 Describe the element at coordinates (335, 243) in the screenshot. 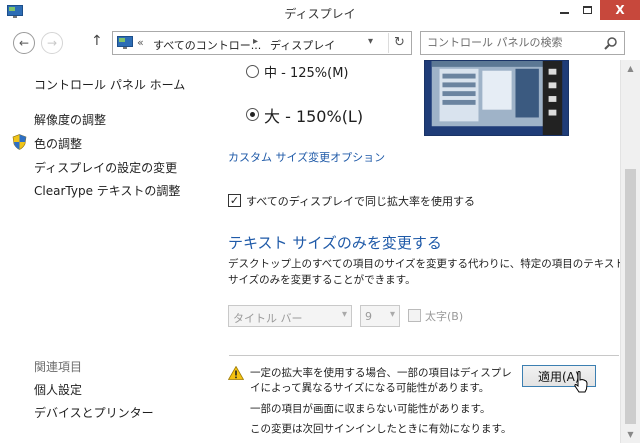

I see `text-size-heading: テキスト サイズのみを変更する` at that location.